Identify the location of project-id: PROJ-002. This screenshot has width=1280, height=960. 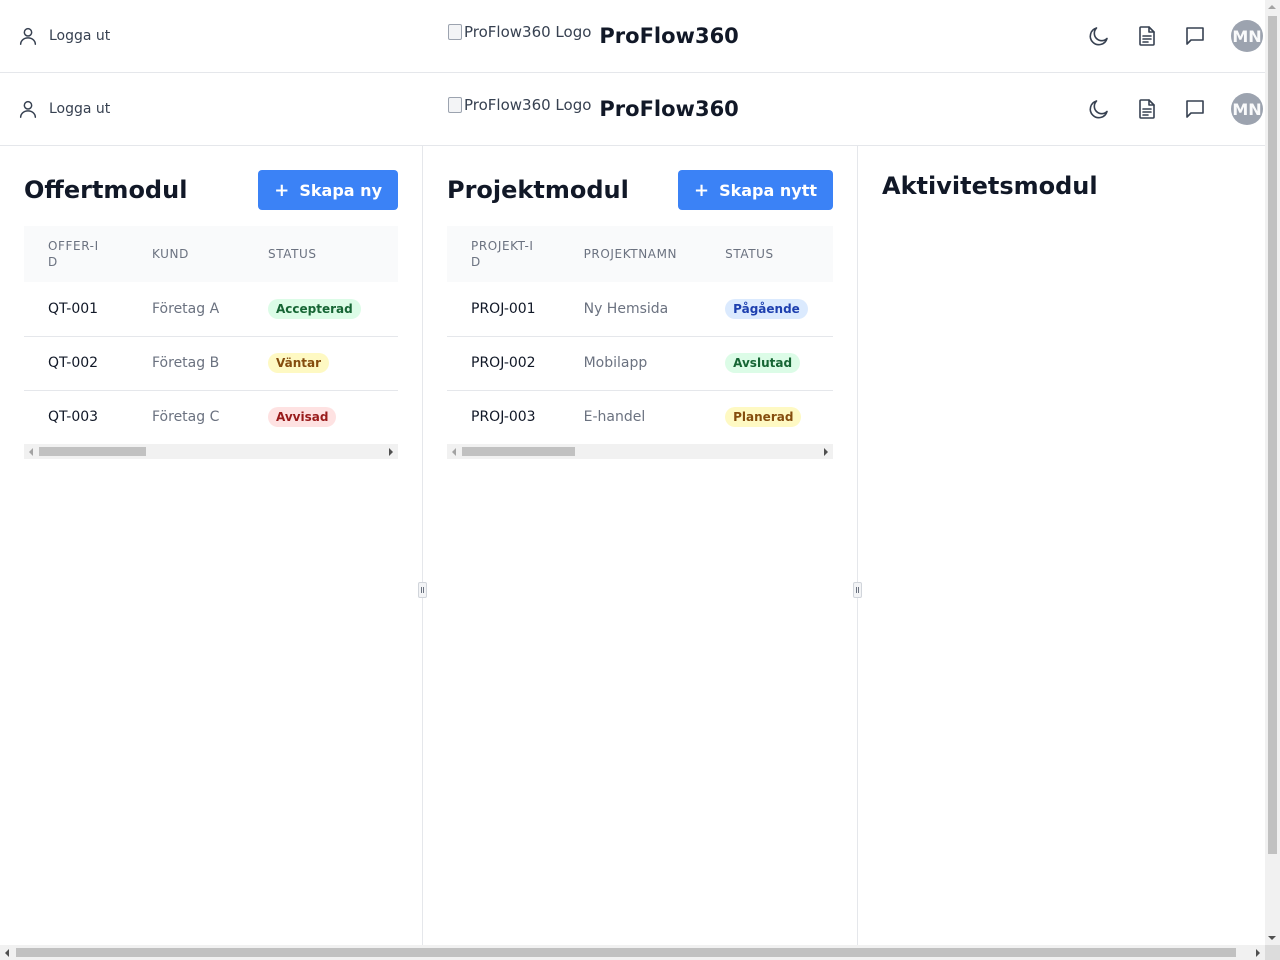
(503, 363).